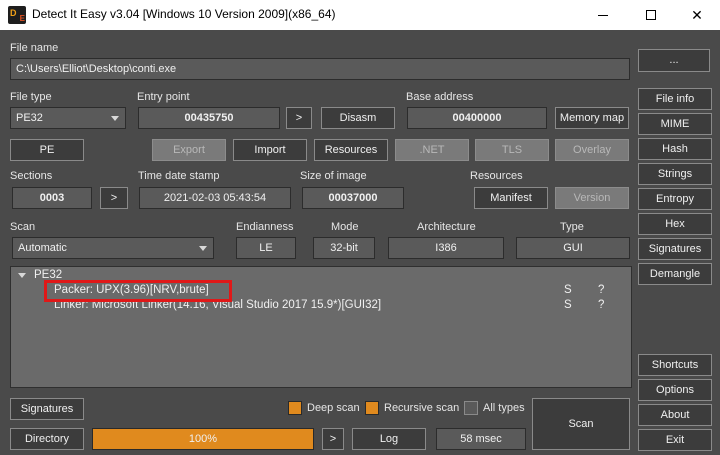  Describe the element at coordinates (189, 150) in the screenshot. I see `export-button: Export` at that location.